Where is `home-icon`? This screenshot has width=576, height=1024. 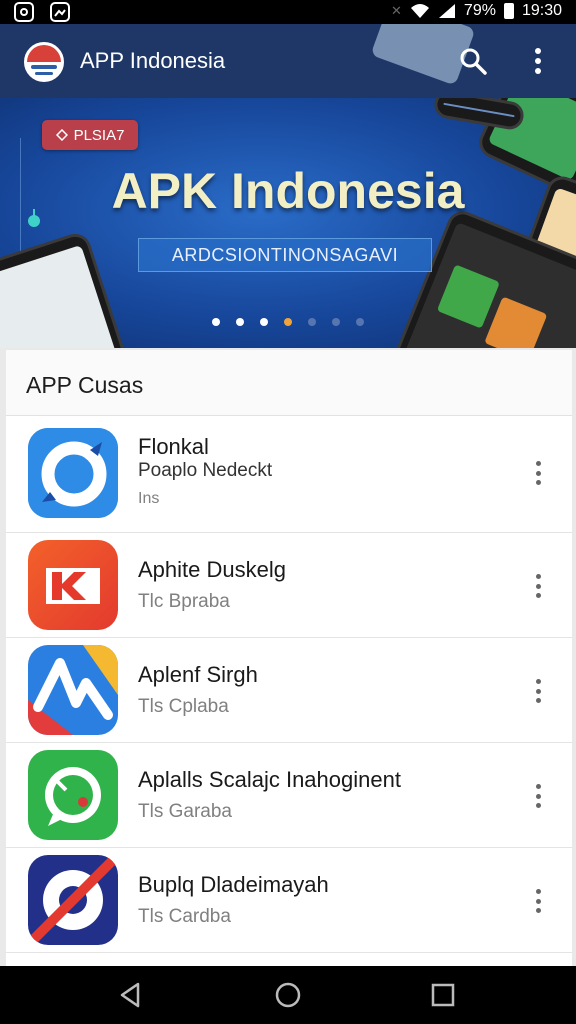 home-icon is located at coordinates (288, 995).